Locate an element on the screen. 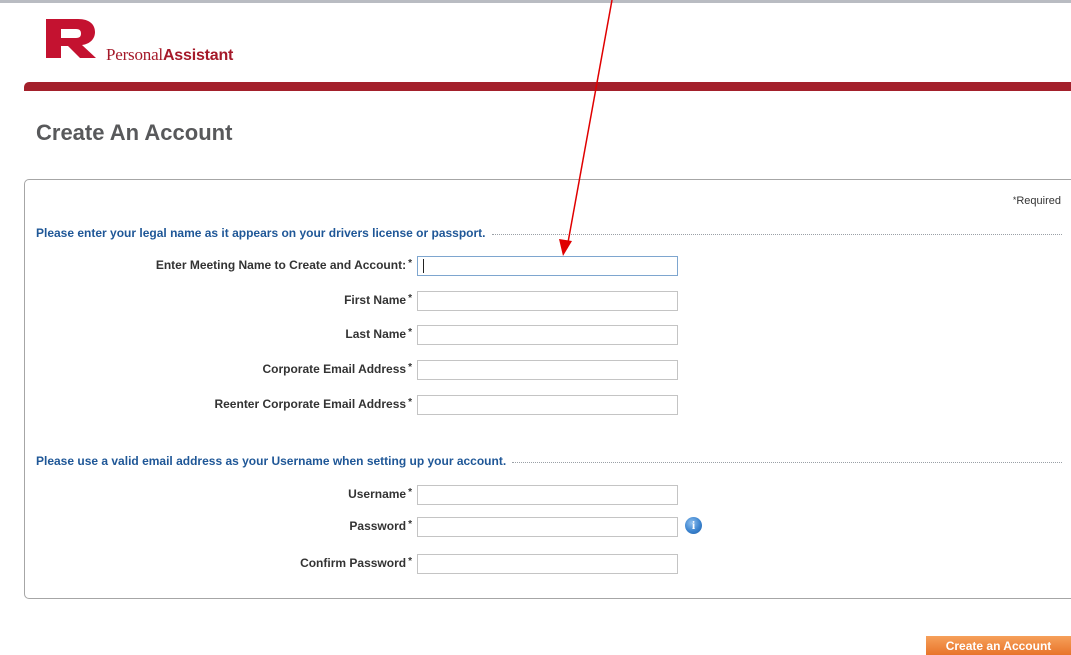 The width and height of the screenshot is (1071, 655). confirm-password-input is located at coordinates (547, 564).